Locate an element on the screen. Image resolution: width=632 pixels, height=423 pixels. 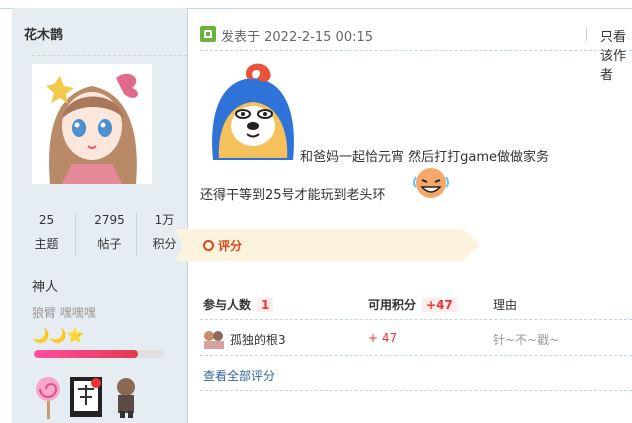
rater-score: + 47 is located at coordinates (383, 338).